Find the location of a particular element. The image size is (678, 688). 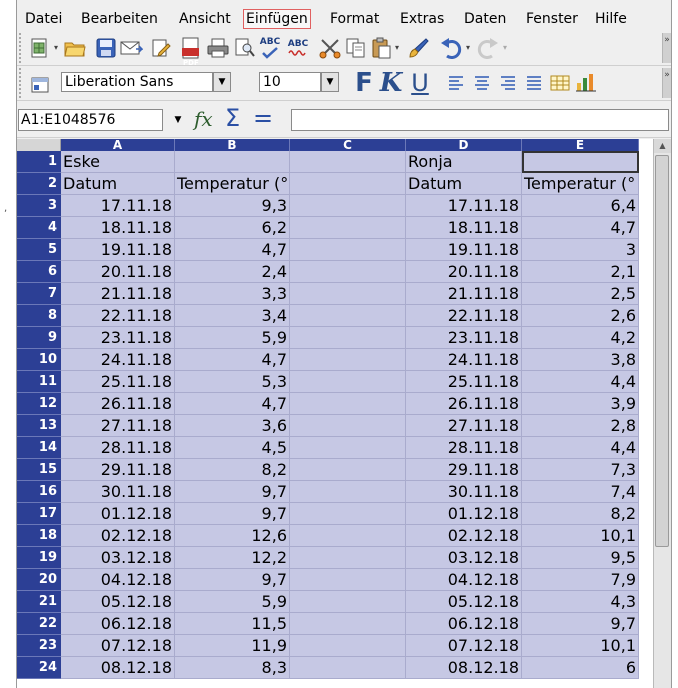

cell-d17: 01.12.18 is located at coordinates (464, 514).